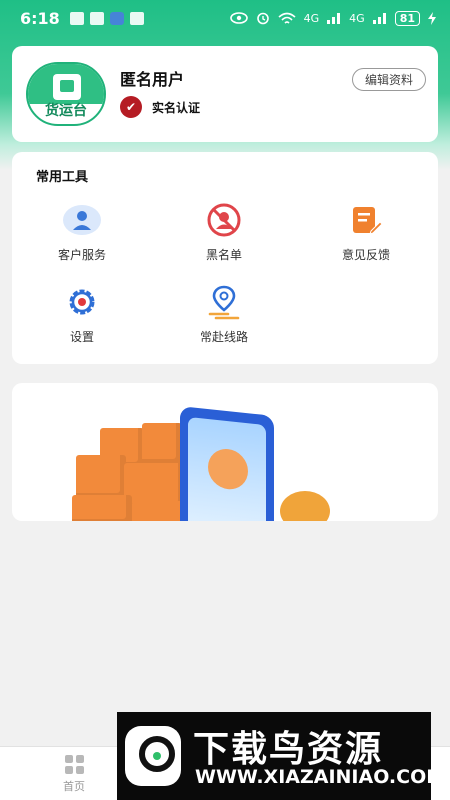 The width and height of the screenshot is (450, 800). I want to click on nav-home-label: 首页, so click(74, 786).